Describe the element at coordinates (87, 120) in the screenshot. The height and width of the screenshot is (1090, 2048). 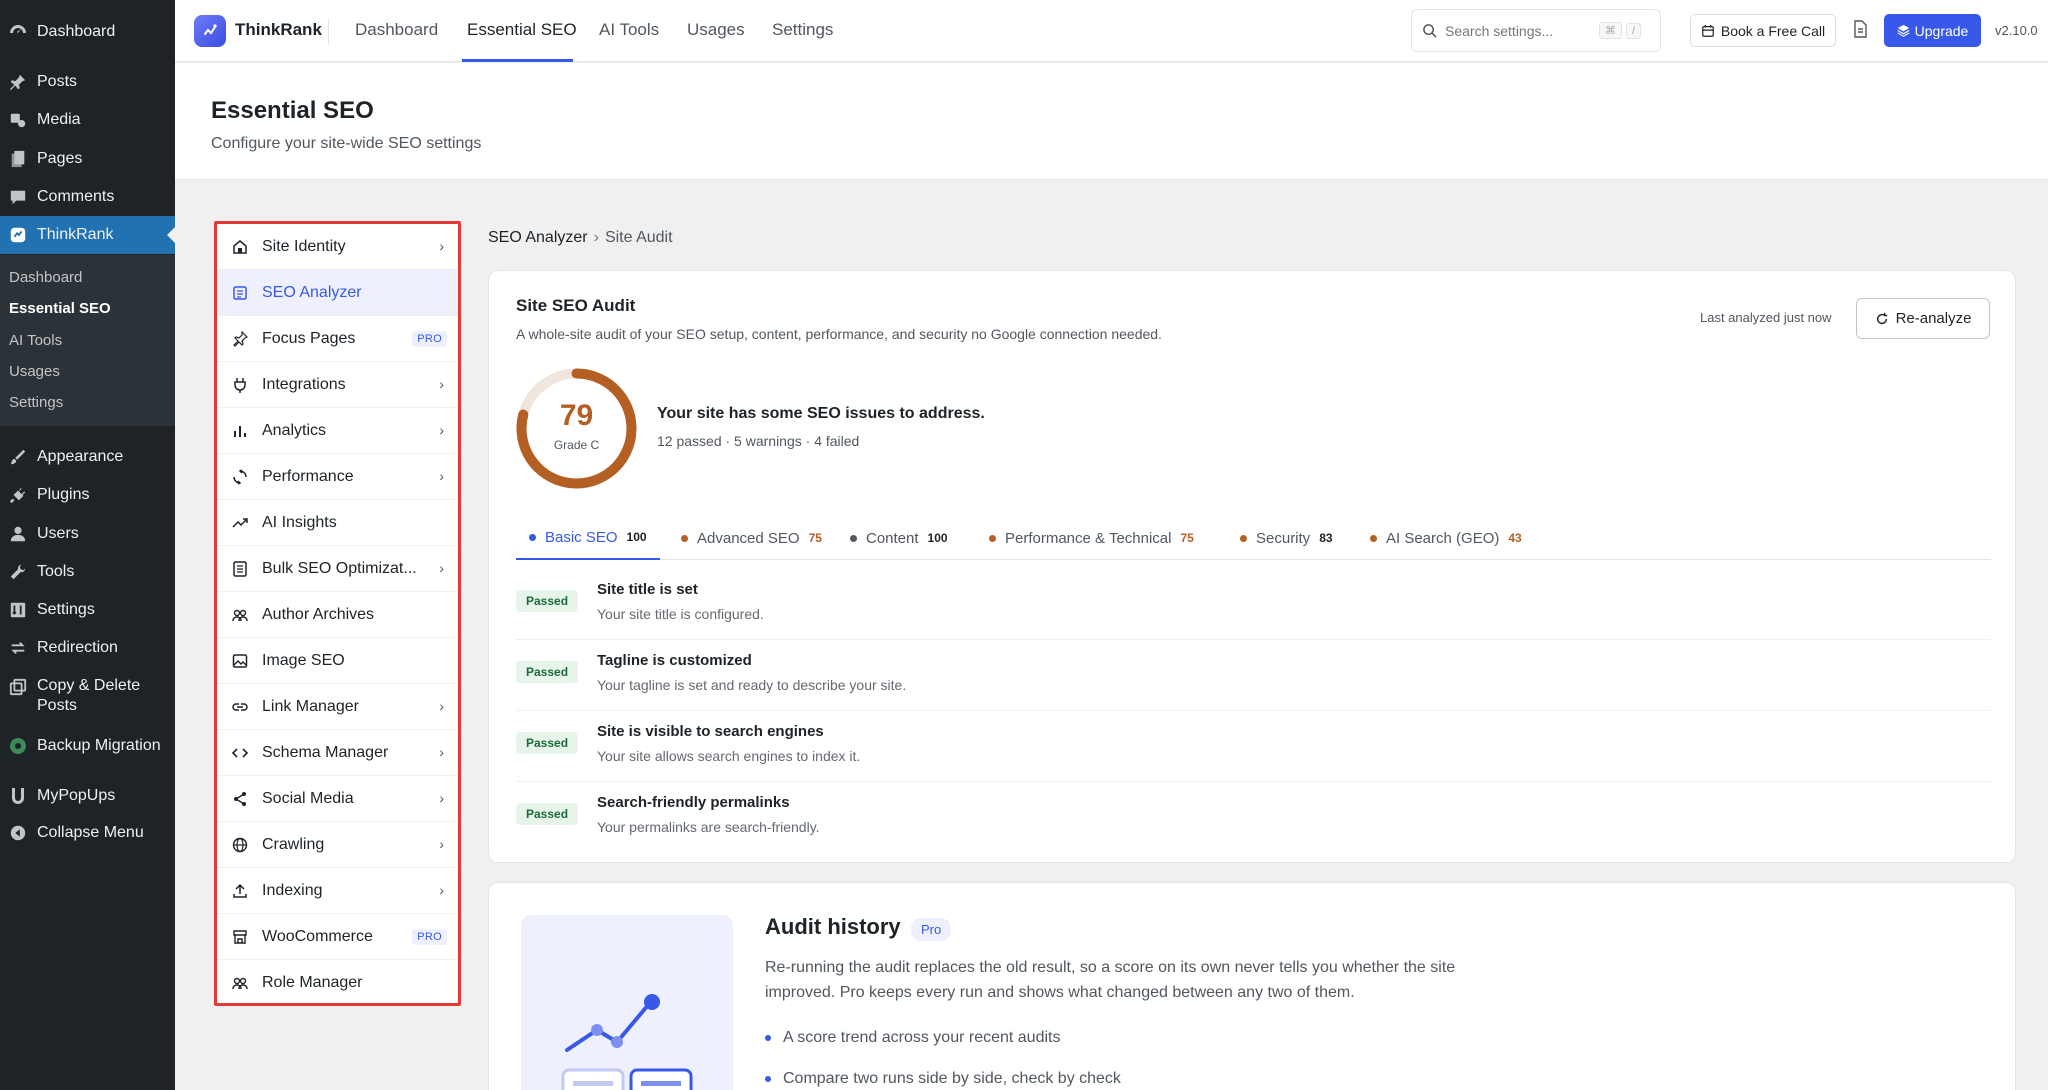
I see `wp-menu-media: Media` at that location.